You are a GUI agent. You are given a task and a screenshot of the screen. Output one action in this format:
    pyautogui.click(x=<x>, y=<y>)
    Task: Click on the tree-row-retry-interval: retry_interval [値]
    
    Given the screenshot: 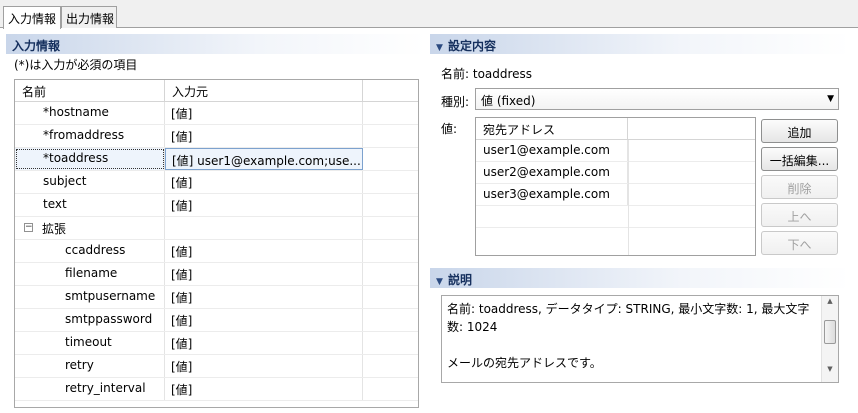 What is the action you would take?
    pyautogui.click(x=216, y=389)
    